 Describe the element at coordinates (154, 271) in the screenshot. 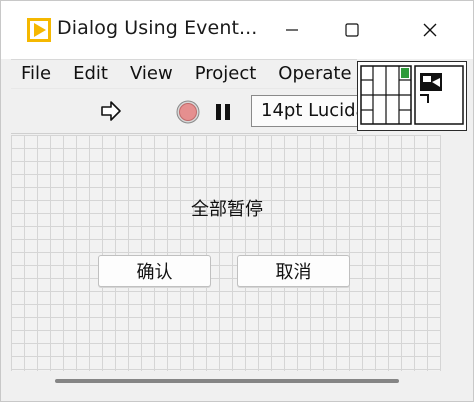

I see `confirm-button: 确认` at that location.